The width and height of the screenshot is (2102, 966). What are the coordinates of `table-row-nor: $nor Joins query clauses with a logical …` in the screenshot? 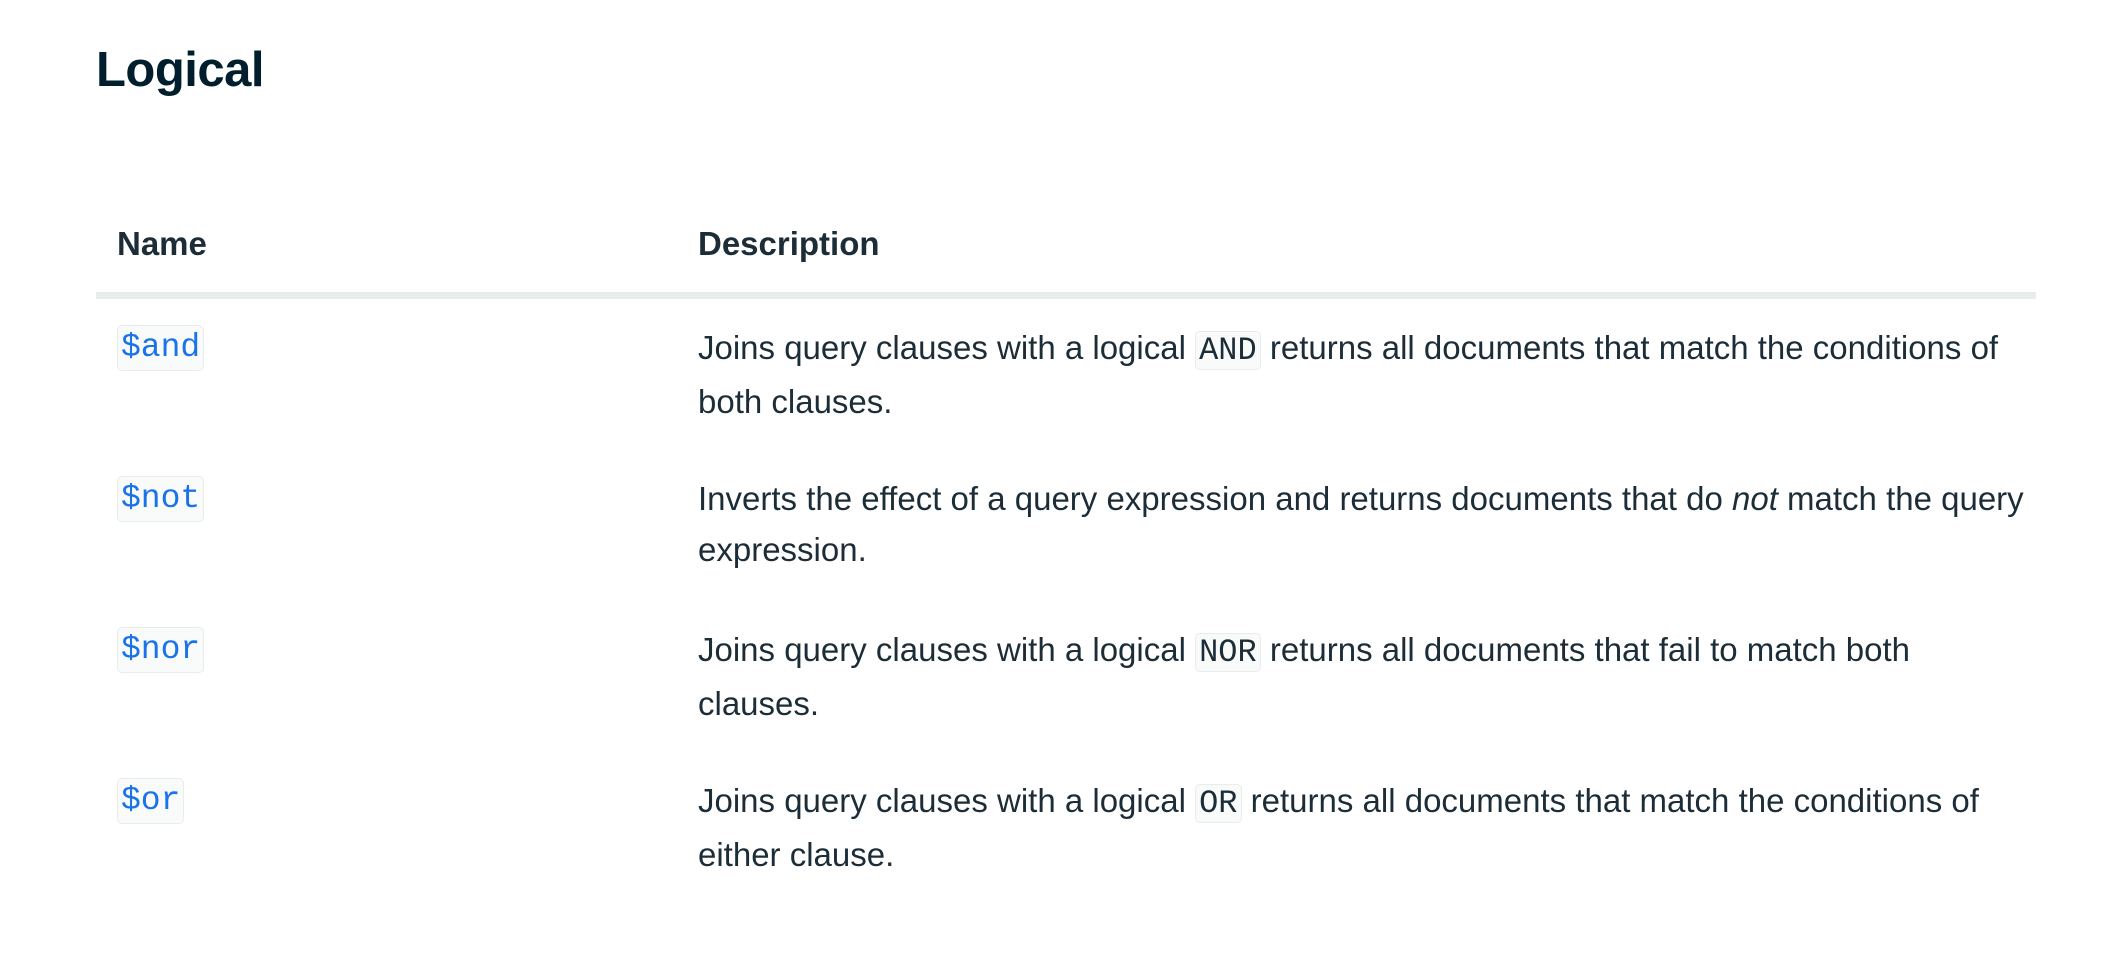 It's located at (1066, 676).